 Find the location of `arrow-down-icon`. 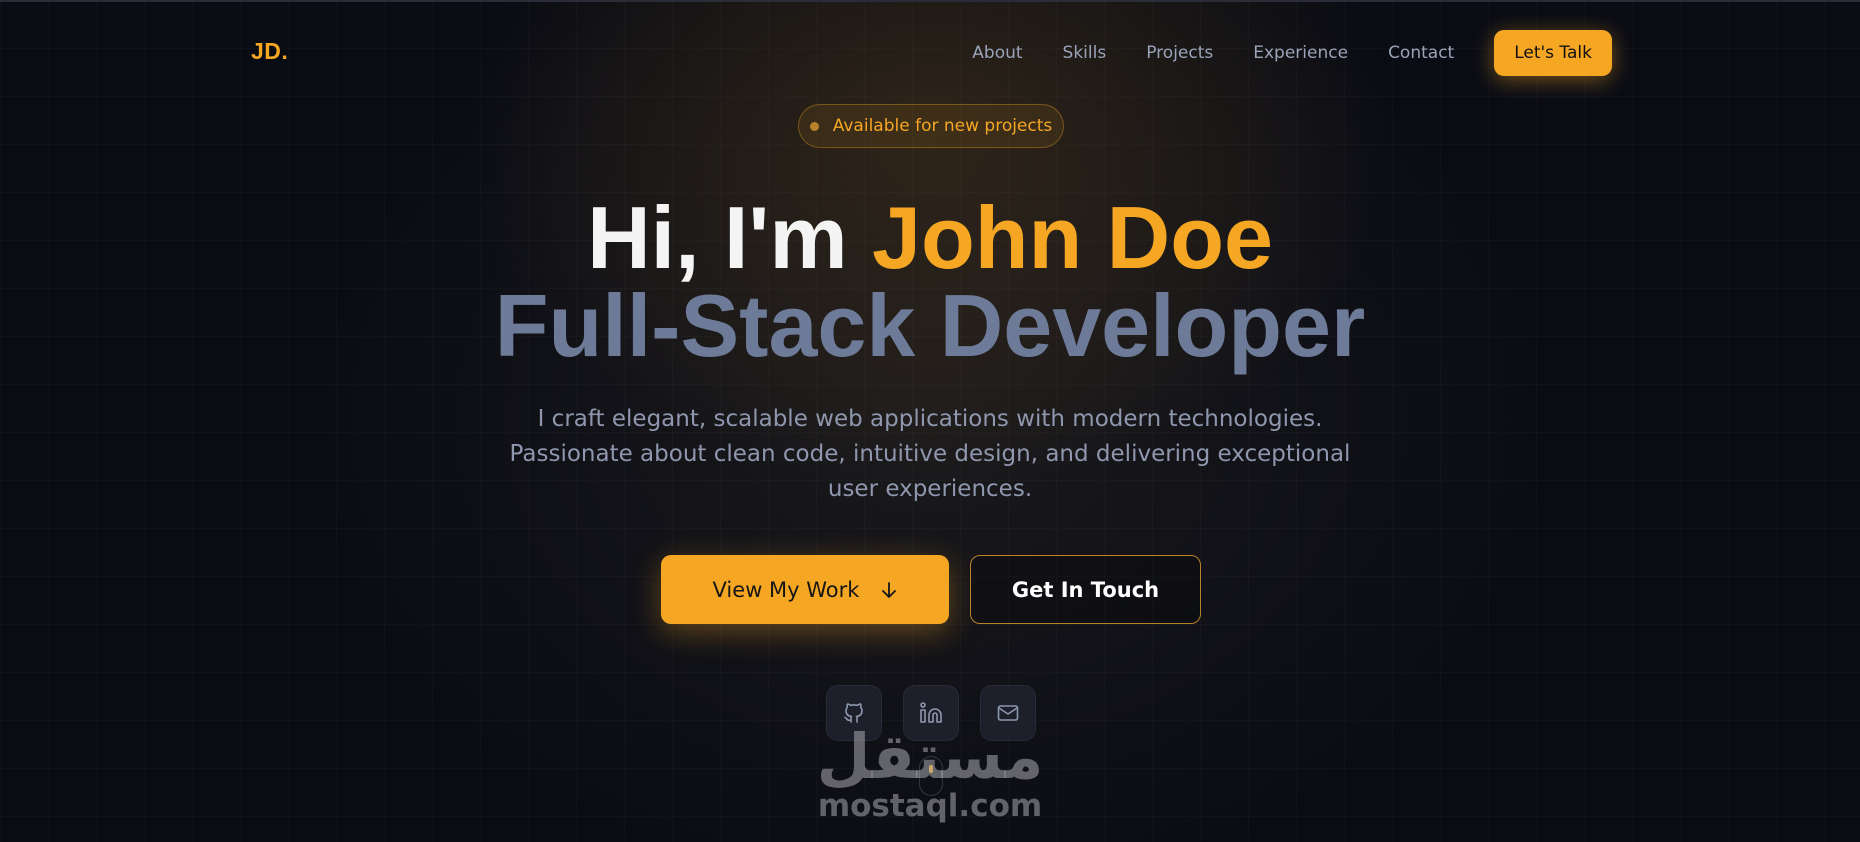

arrow-down-icon is located at coordinates (889, 589).